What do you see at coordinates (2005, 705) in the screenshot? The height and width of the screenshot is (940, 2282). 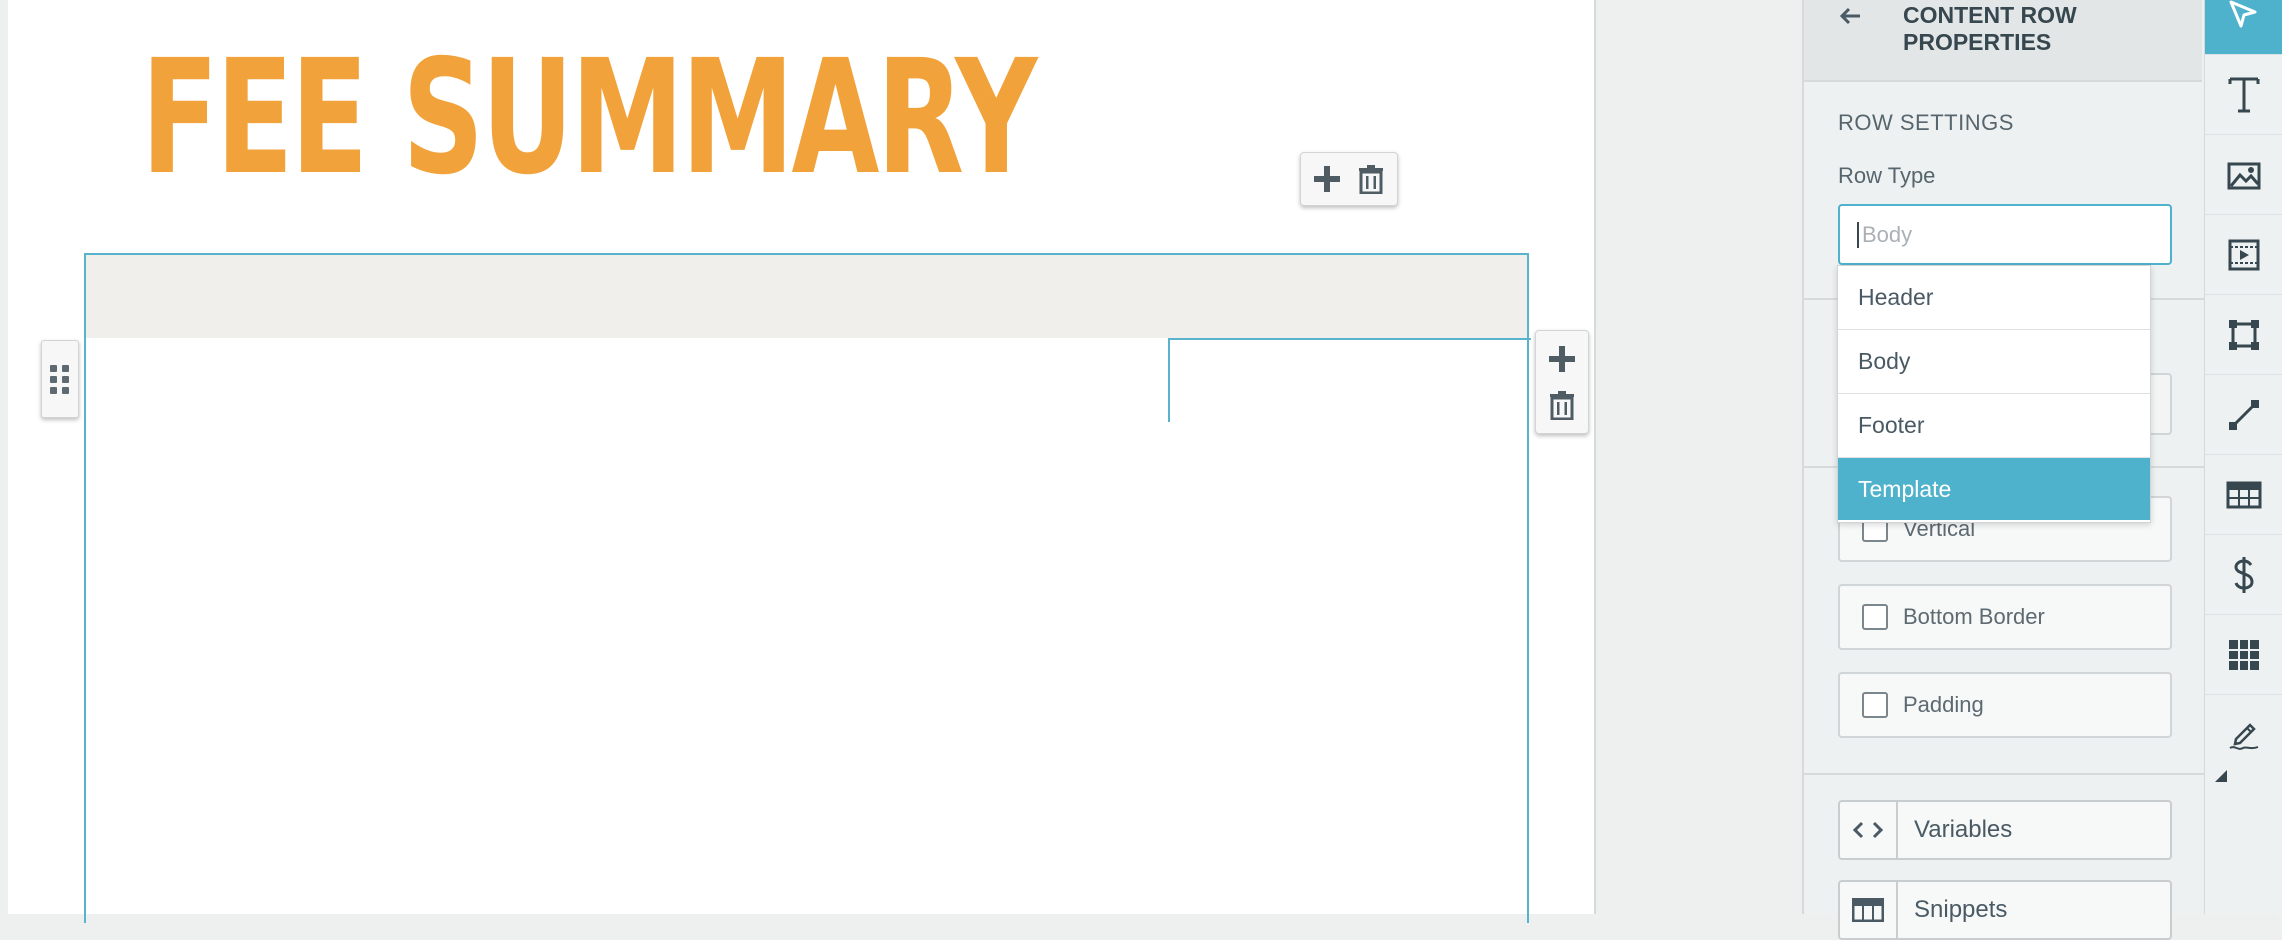 I see `padding-checkbox-button: Padding` at bounding box center [2005, 705].